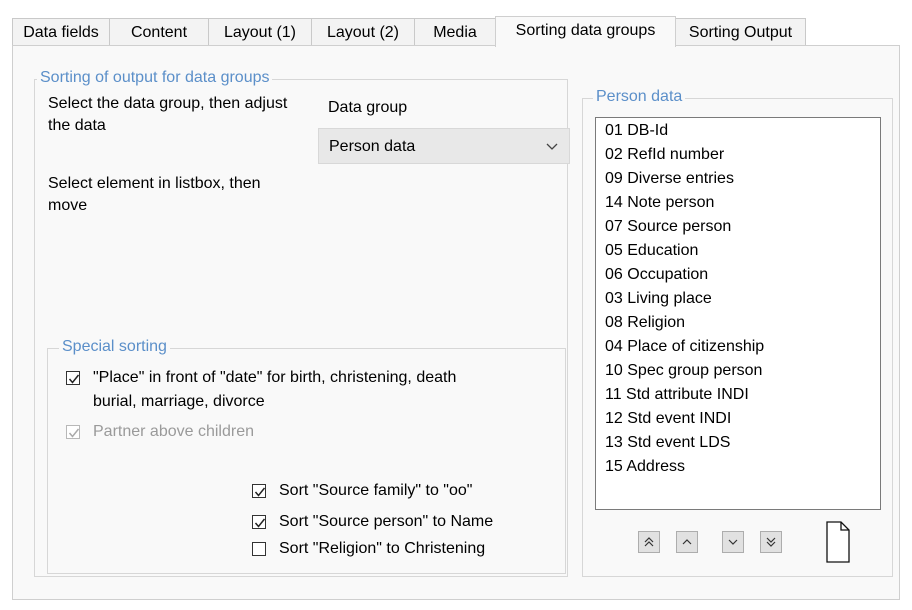  I want to click on list-item: 01 DB-Id, so click(636, 131).